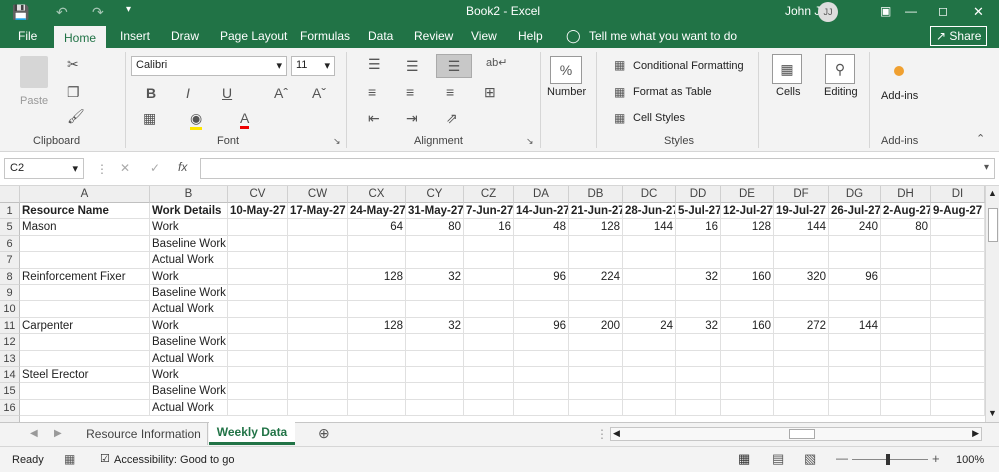  What do you see at coordinates (649, 326) in the screenshot?
I see `table-cell: 24` at bounding box center [649, 326].